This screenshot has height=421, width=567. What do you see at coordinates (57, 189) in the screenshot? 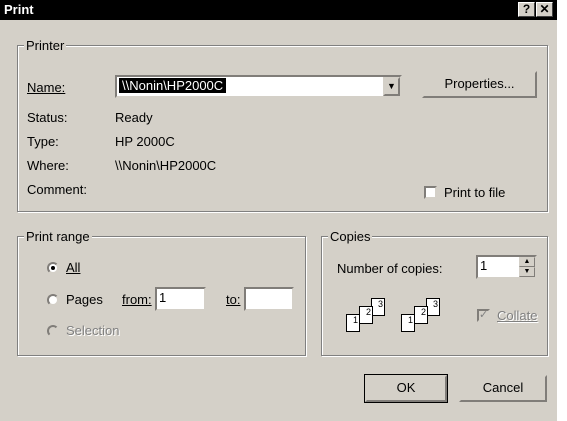
I see `comment-label: Comment:` at bounding box center [57, 189].